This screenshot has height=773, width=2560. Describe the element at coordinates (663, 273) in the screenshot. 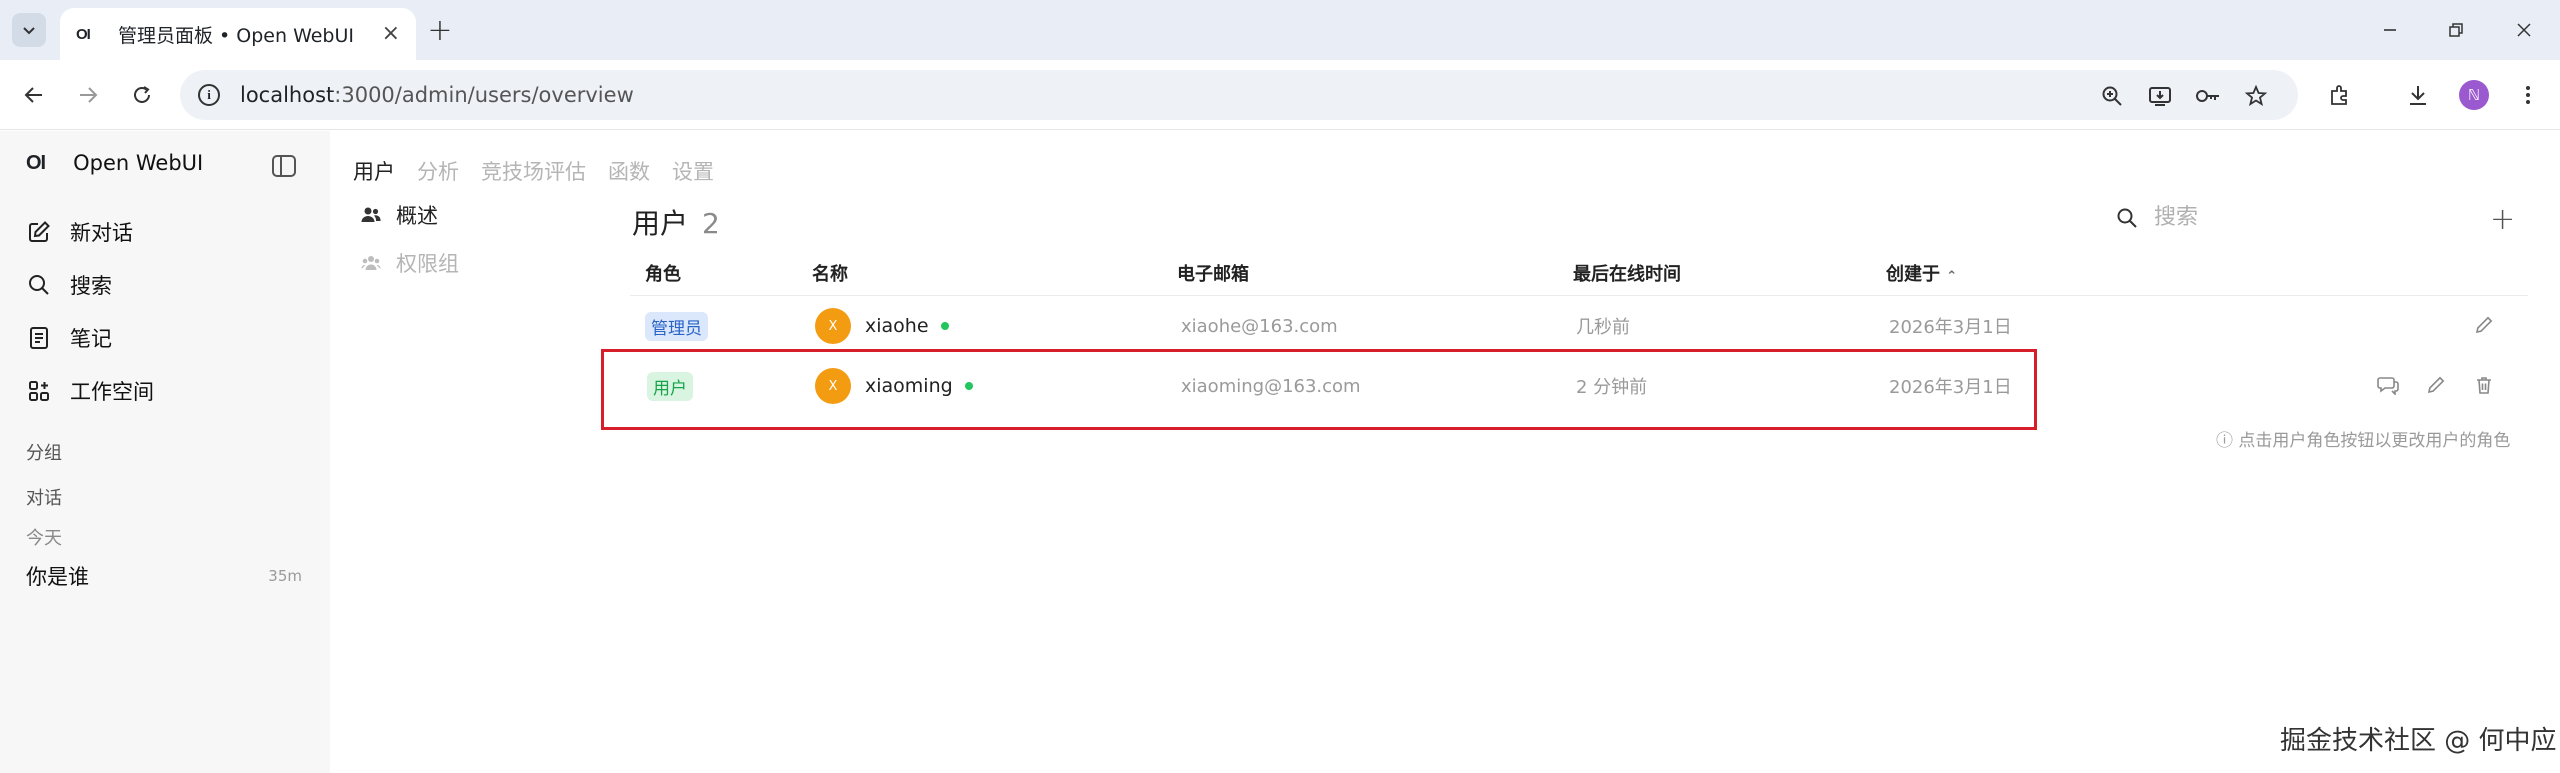

I see `column-role: 角色` at that location.